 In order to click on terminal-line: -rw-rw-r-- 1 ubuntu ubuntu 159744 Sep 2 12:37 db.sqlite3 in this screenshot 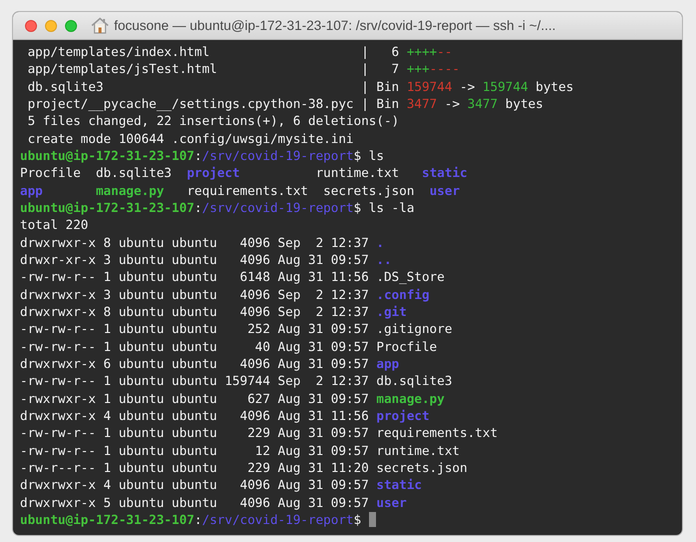, I will do `click(236, 381)`.